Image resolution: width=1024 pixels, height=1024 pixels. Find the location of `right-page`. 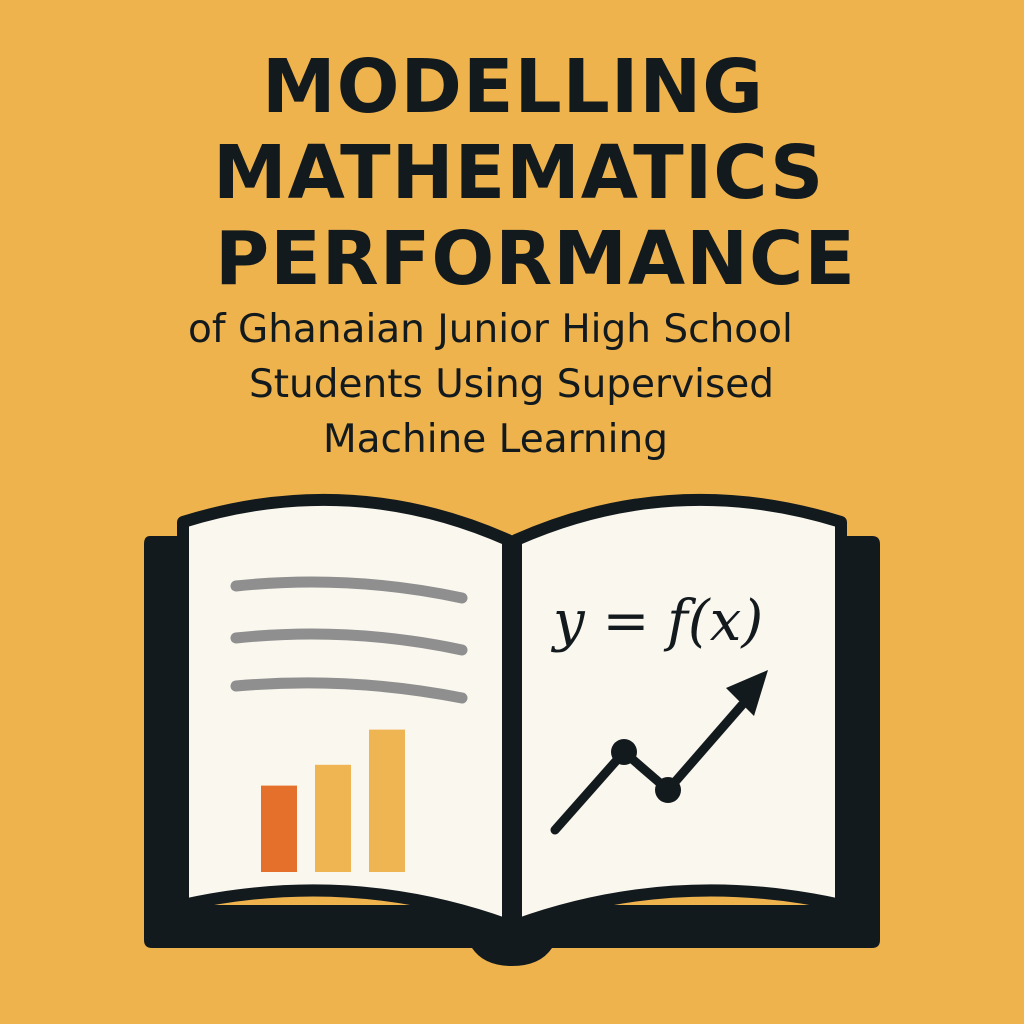

right-page is located at coordinates (678, 712).